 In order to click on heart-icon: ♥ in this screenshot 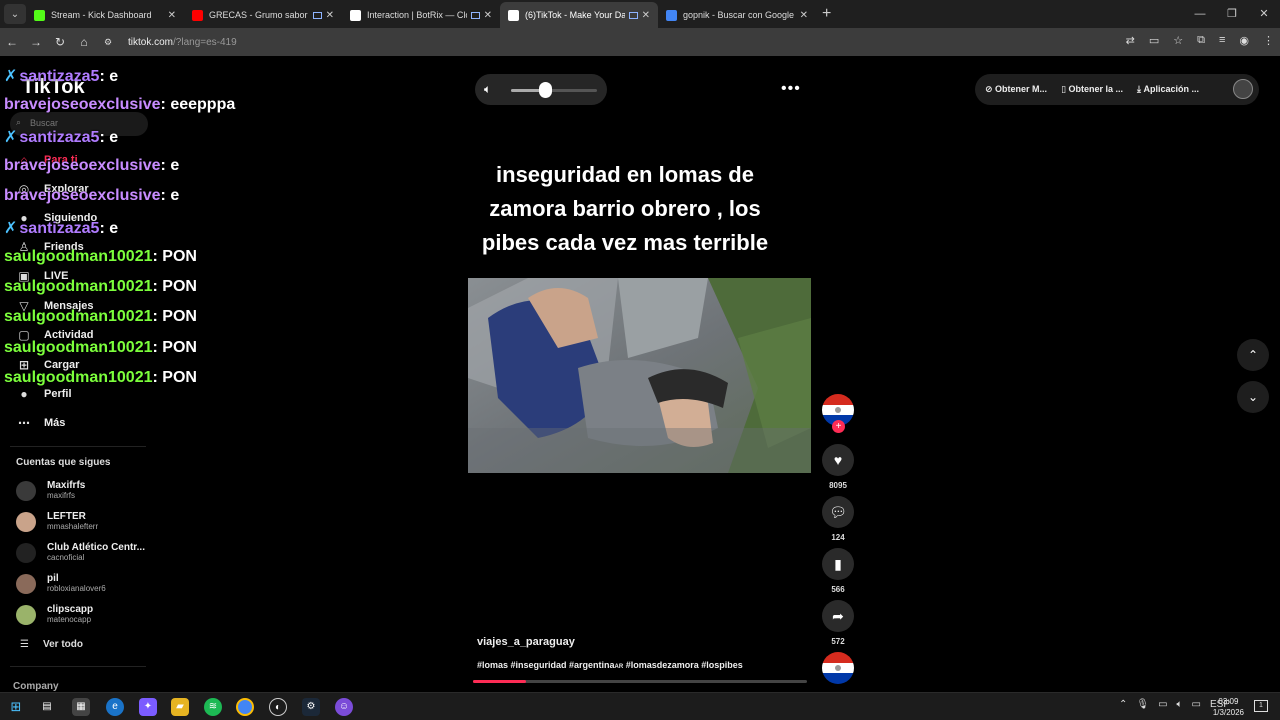, I will do `click(838, 460)`.